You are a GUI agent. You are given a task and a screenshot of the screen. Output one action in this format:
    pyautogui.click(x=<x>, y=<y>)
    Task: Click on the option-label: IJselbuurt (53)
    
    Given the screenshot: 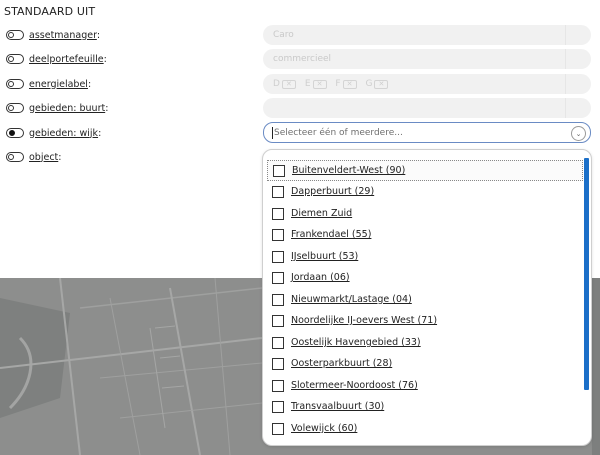 What is the action you would take?
    pyautogui.click(x=324, y=256)
    